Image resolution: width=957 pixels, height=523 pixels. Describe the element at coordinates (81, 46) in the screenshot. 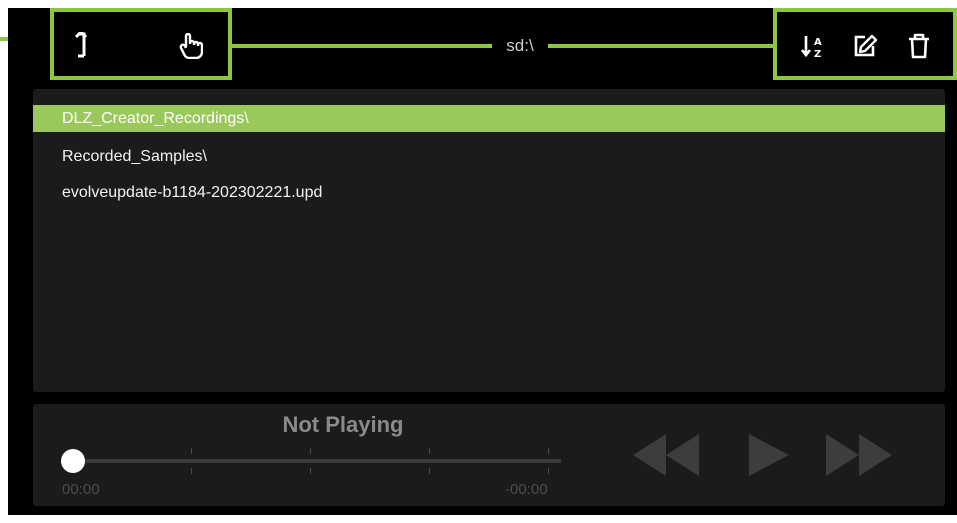

I see `up-arrow-icon` at that location.